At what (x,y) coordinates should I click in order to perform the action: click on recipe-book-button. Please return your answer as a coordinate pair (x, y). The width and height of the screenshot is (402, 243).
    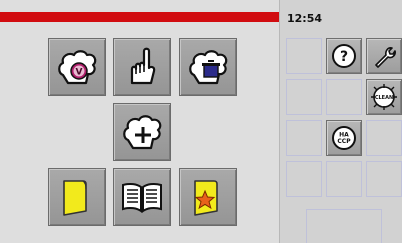
    Looking at the image, I should click on (142, 197).